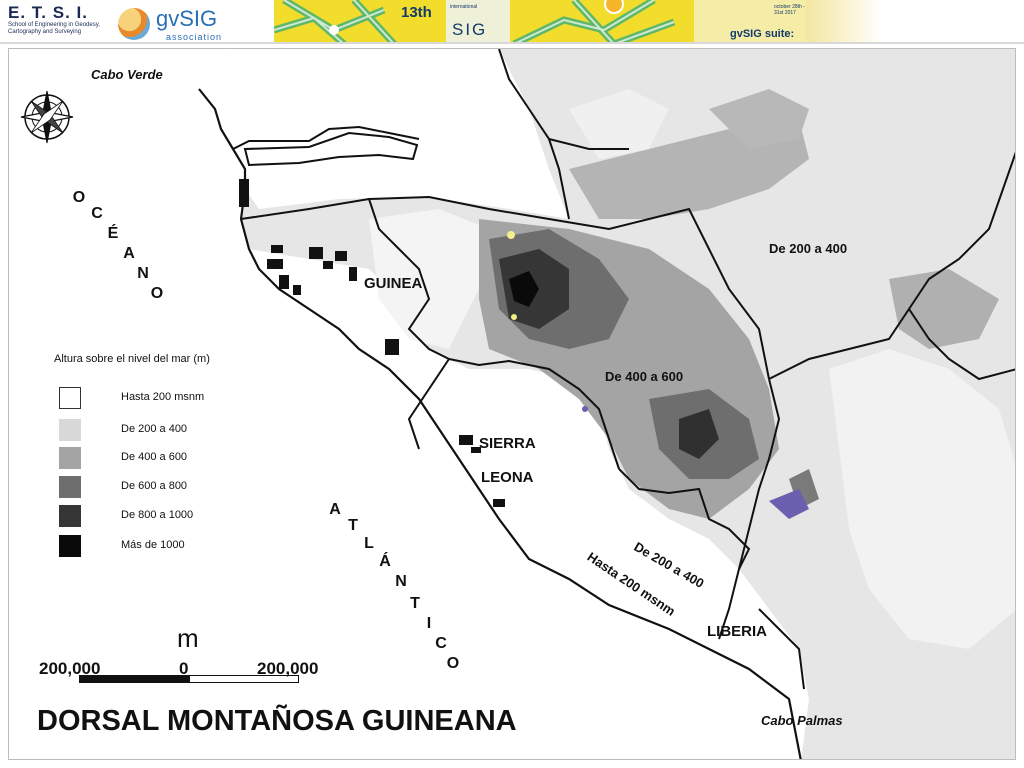  Describe the element at coordinates (385, 561) in the screenshot. I see `ocean-letter: Á` at that location.